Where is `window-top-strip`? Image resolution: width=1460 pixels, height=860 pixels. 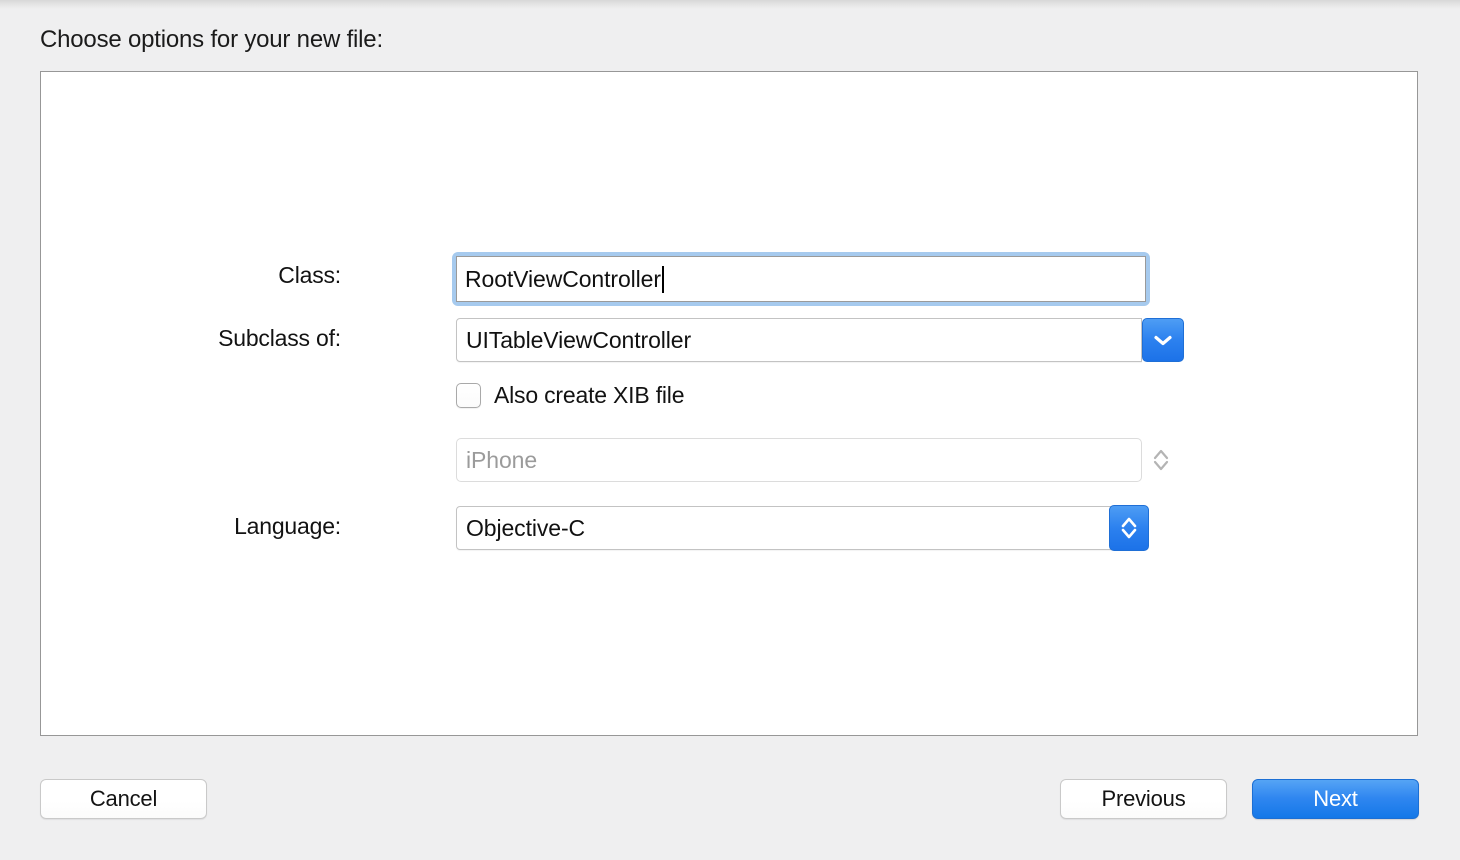 window-top-strip is located at coordinates (730, 4).